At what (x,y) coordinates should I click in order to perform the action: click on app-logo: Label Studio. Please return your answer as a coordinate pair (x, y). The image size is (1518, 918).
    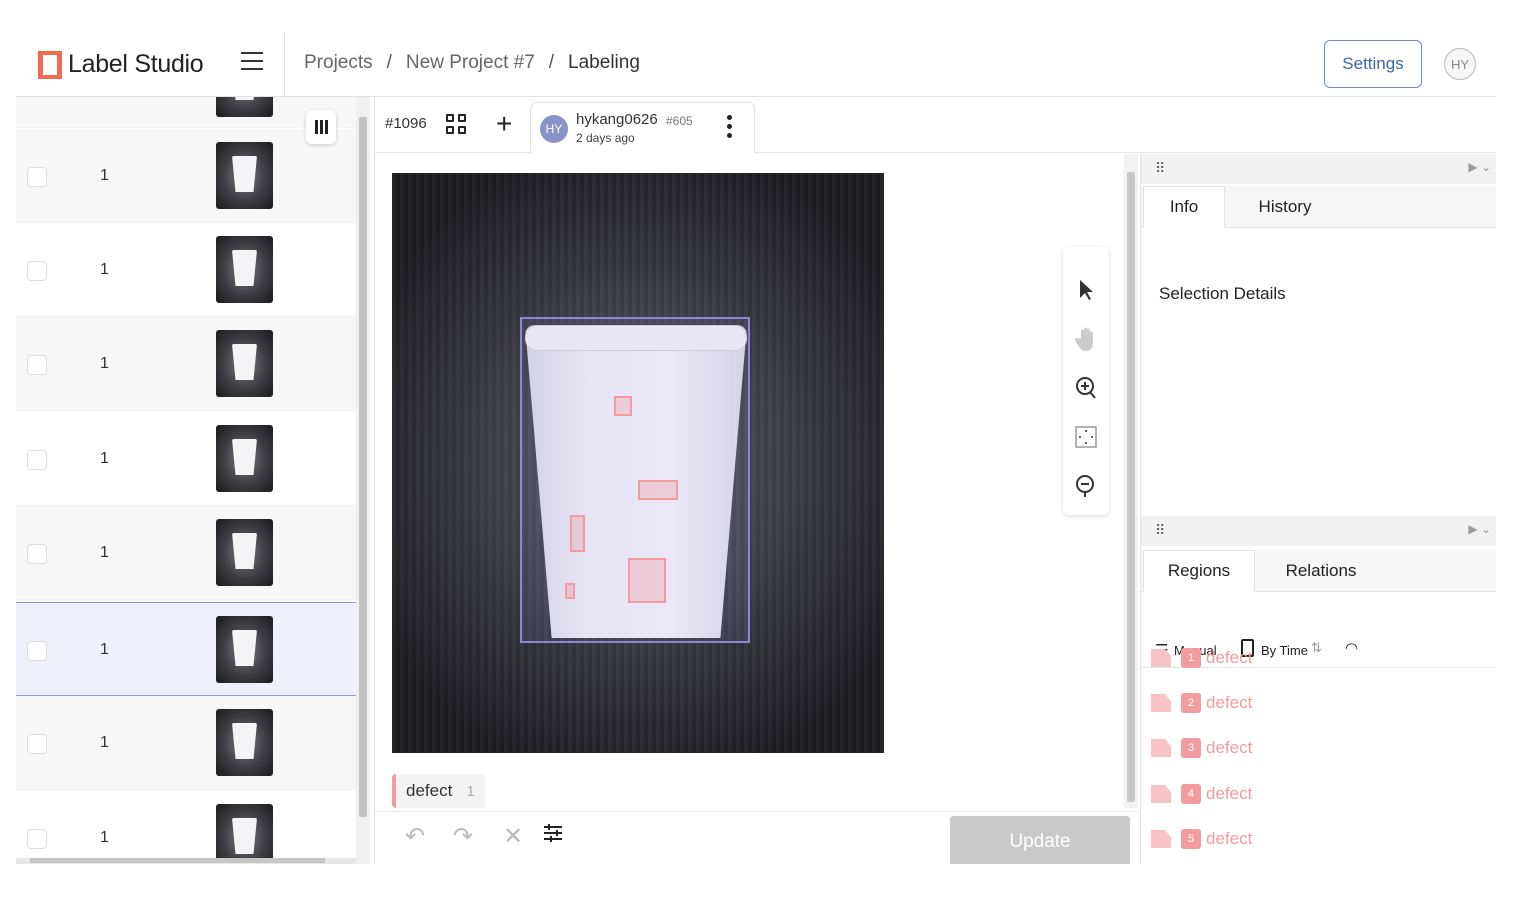
    Looking at the image, I should click on (121, 64).